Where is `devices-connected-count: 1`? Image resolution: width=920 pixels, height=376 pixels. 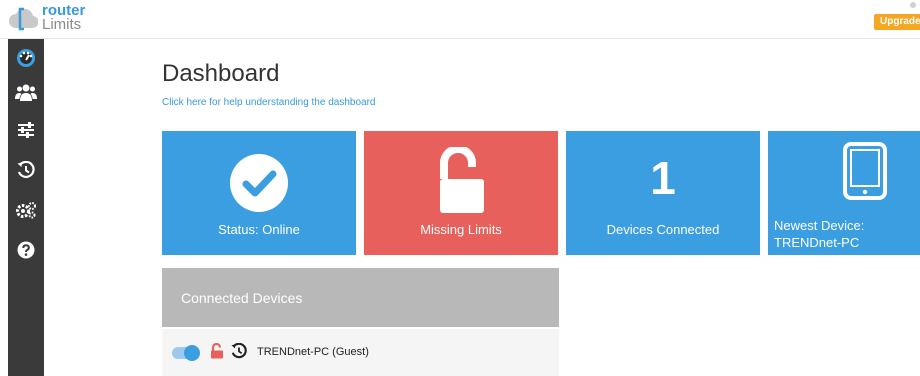 devices-connected-count: 1 is located at coordinates (663, 178).